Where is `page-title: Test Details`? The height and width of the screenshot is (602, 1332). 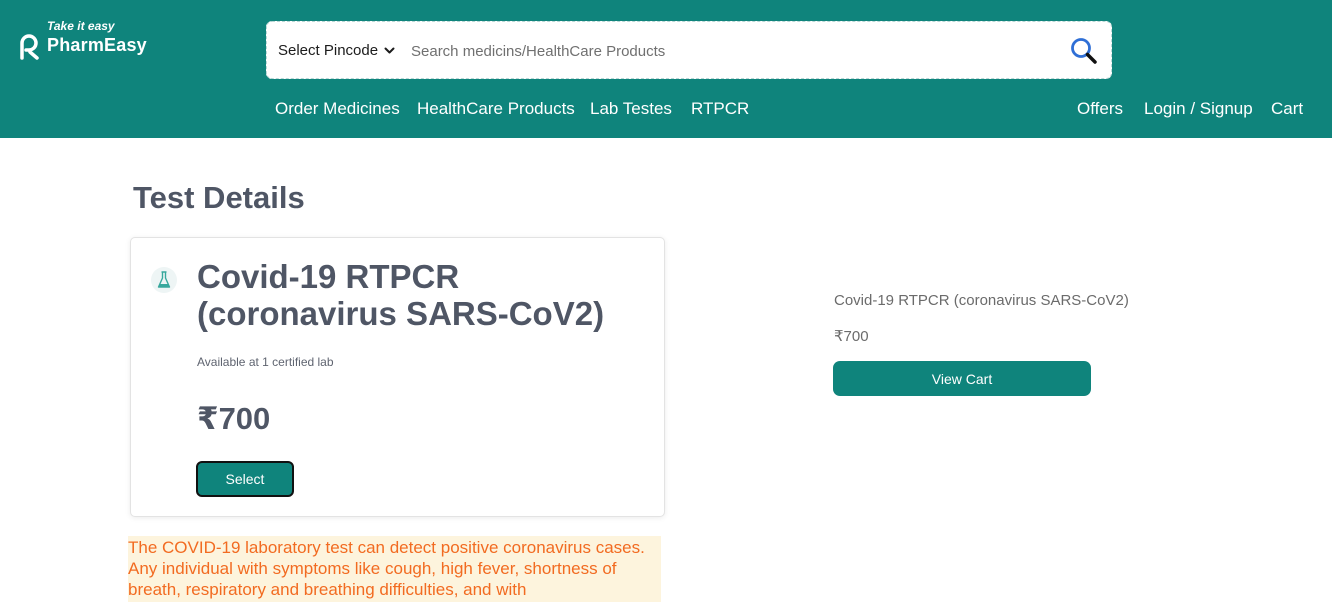 page-title: Test Details is located at coordinates (219, 197).